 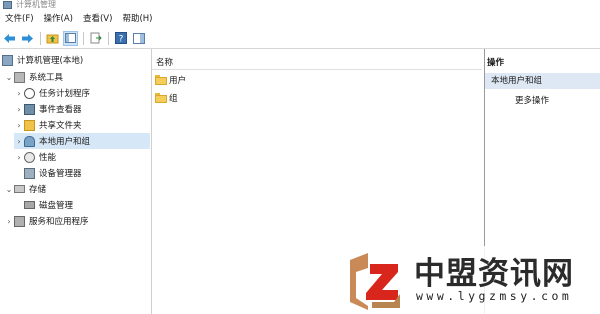 I want to click on users-icon, so click(x=29, y=141).